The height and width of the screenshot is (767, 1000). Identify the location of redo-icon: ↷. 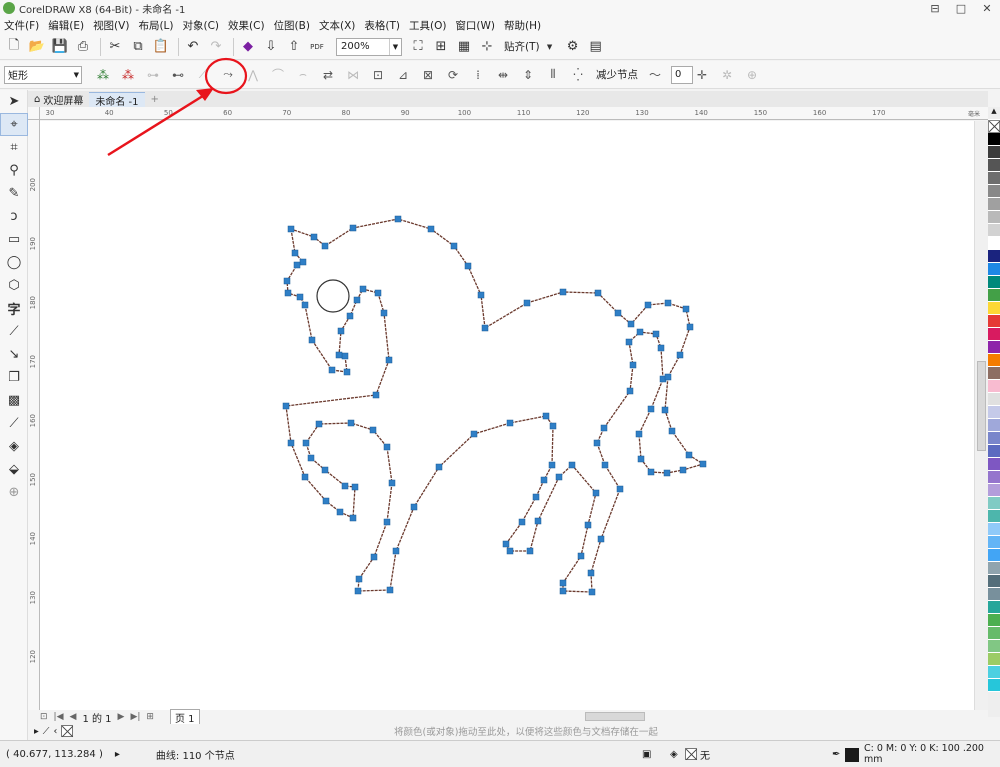
(216, 47).